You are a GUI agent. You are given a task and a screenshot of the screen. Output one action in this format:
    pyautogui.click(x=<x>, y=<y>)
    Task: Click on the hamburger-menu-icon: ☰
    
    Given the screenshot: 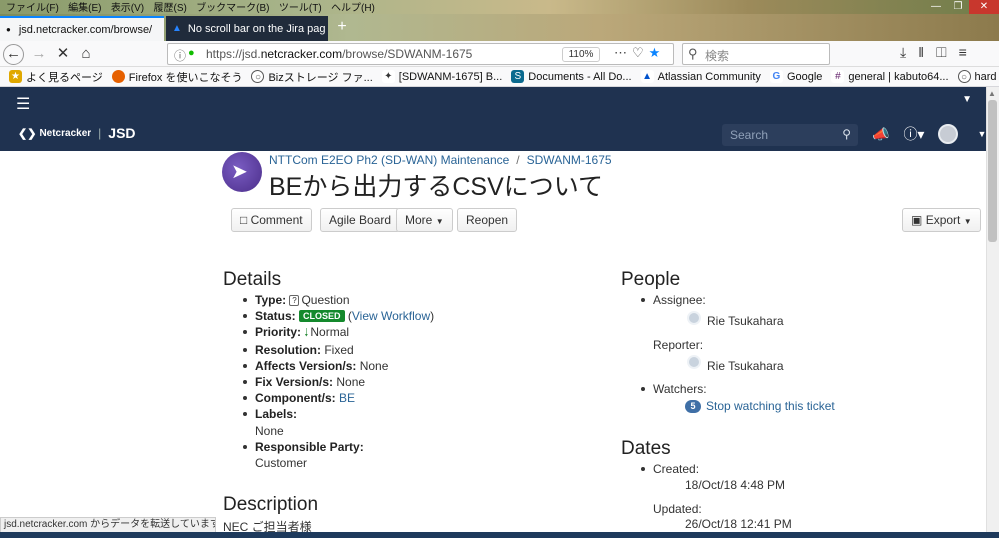 What is the action you would take?
    pyautogui.click(x=23, y=104)
    